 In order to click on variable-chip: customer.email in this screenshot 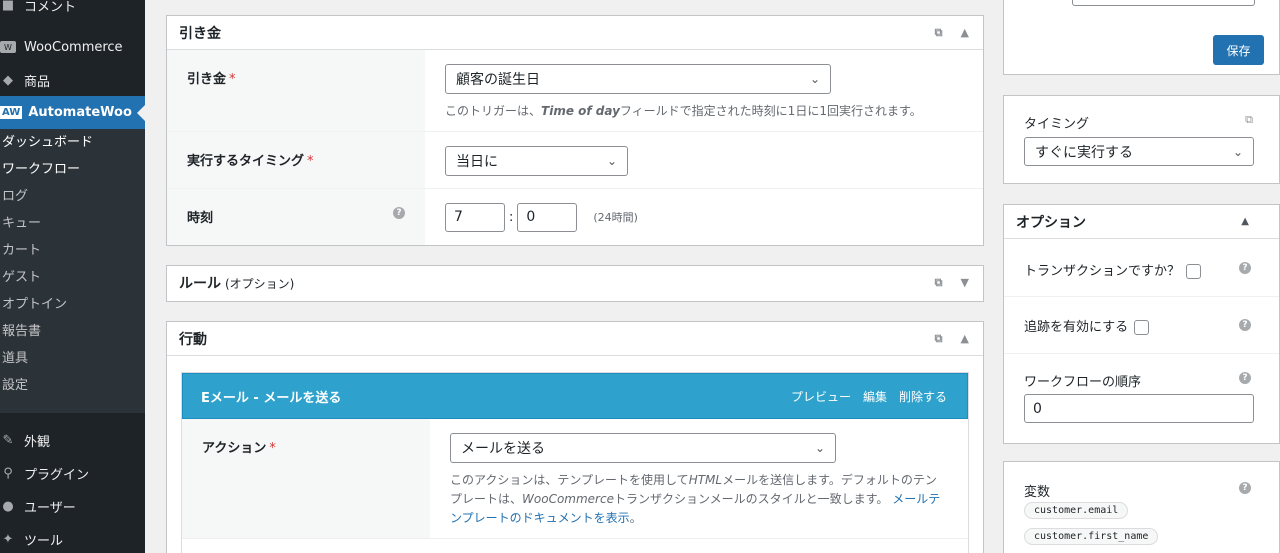, I will do `click(1076, 510)`.